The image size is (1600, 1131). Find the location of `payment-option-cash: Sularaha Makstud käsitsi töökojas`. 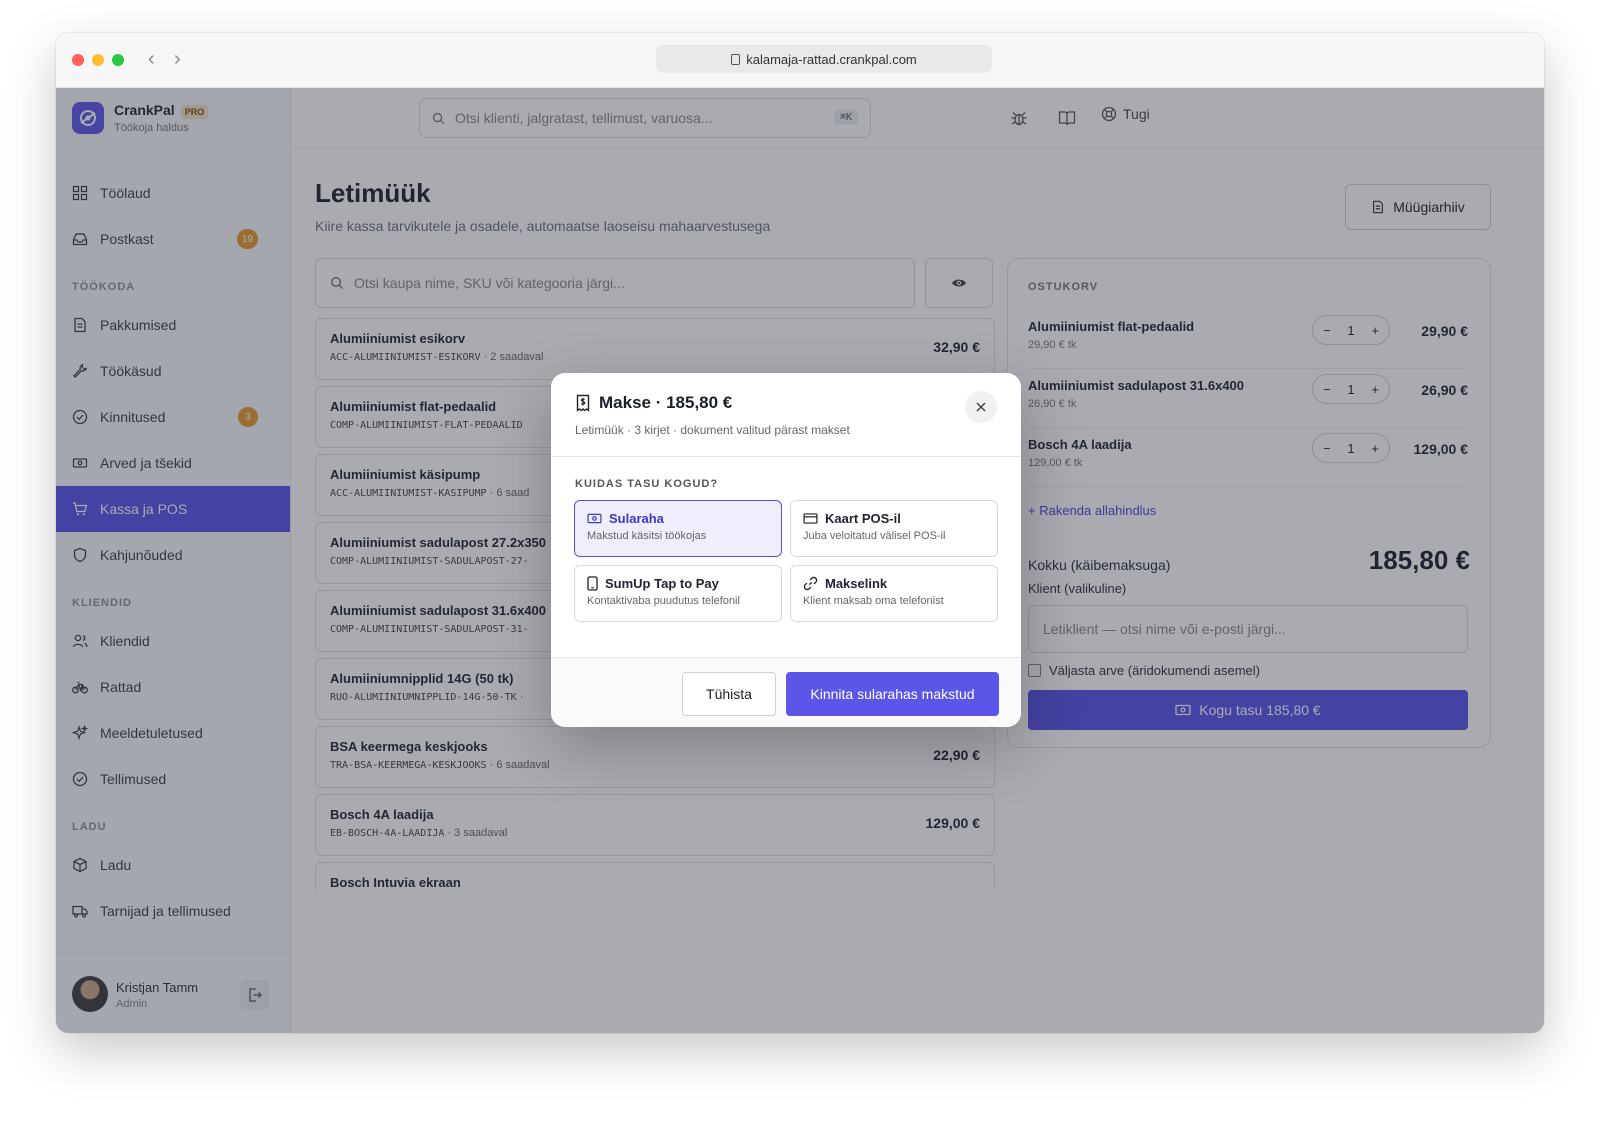

payment-option-cash: Sularaha Makstud käsitsi töökojas is located at coordinates (678, 528).